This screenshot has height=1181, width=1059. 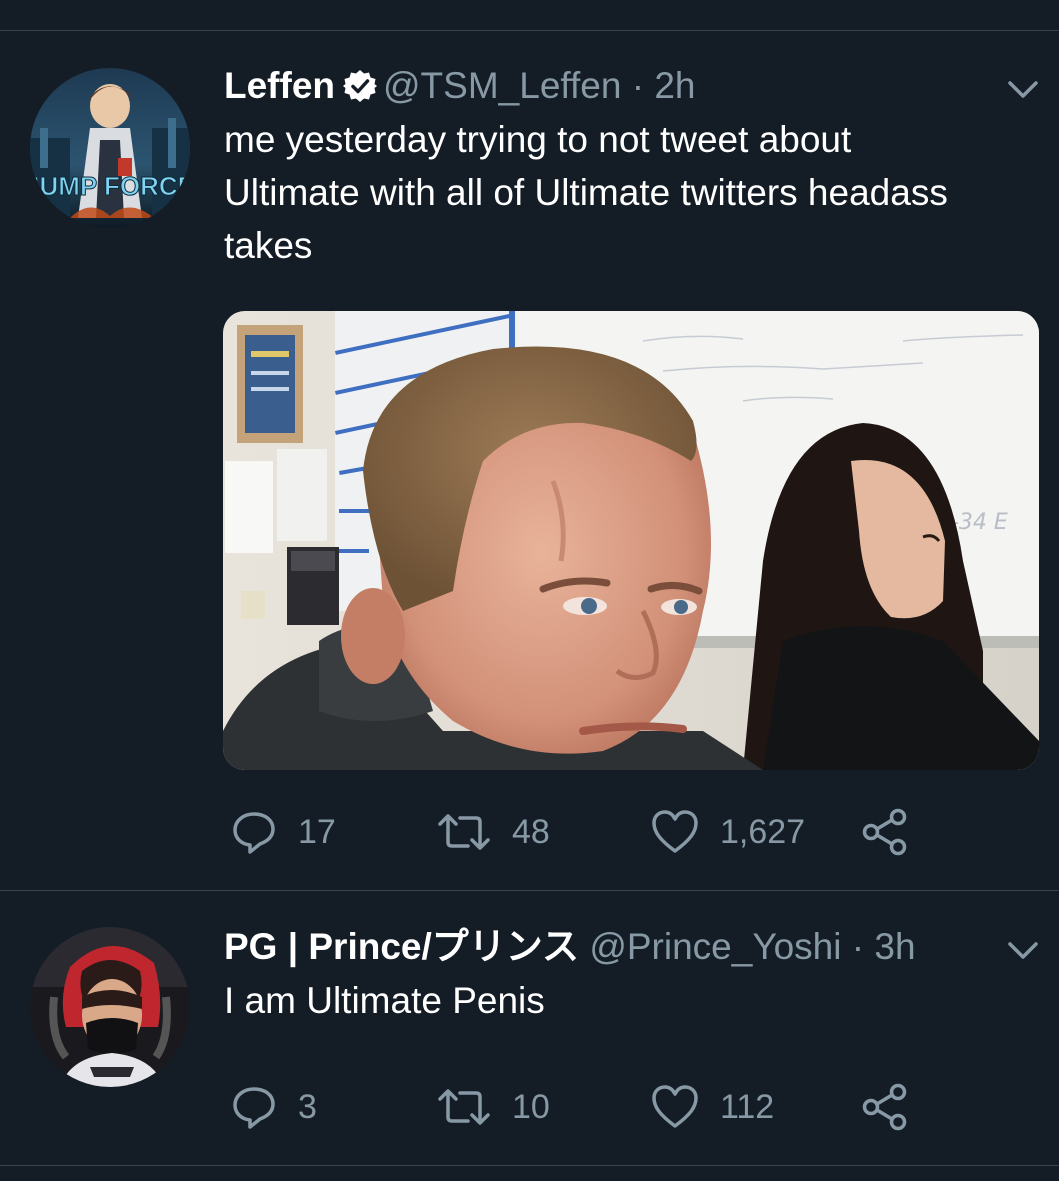 What do you see at coordinates (317, 831) in the screenshot?
I see `reply-count: 17` at bounding box center [317, 831].